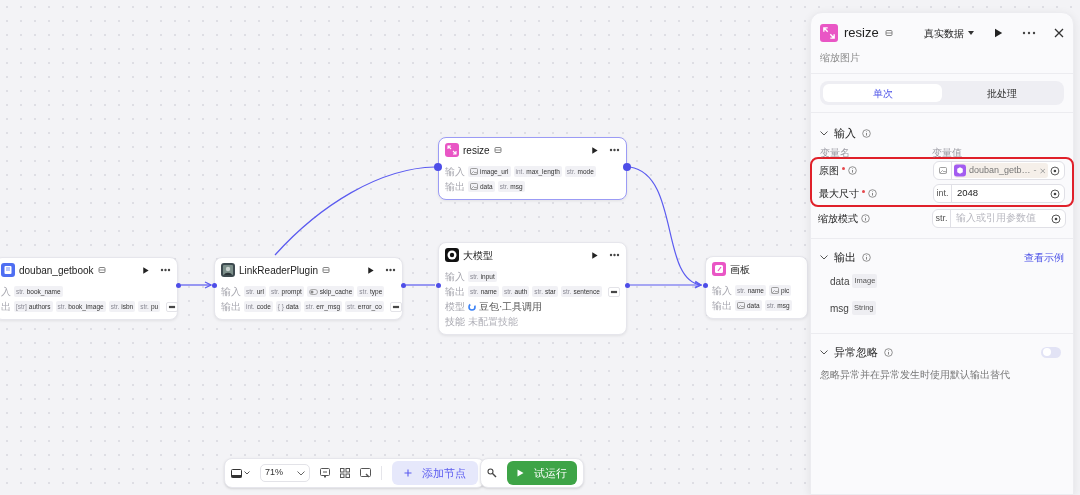 The width and height of the screenshot is (1080, 495). Describe the element at coordinates (943, 193) in the screenshot. I see `type-label: int.` at that location.